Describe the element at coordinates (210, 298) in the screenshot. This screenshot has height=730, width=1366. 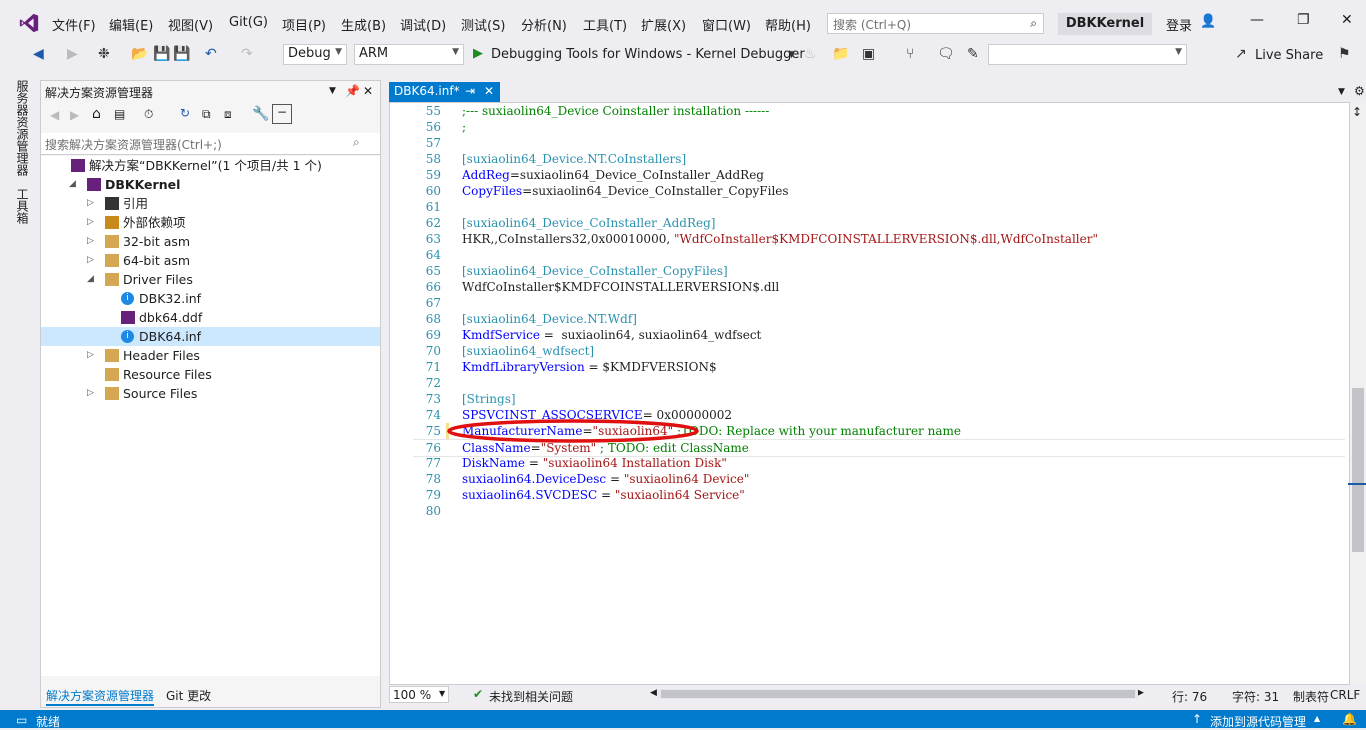
I see `tree-node: i DBK32.inf` at that location.